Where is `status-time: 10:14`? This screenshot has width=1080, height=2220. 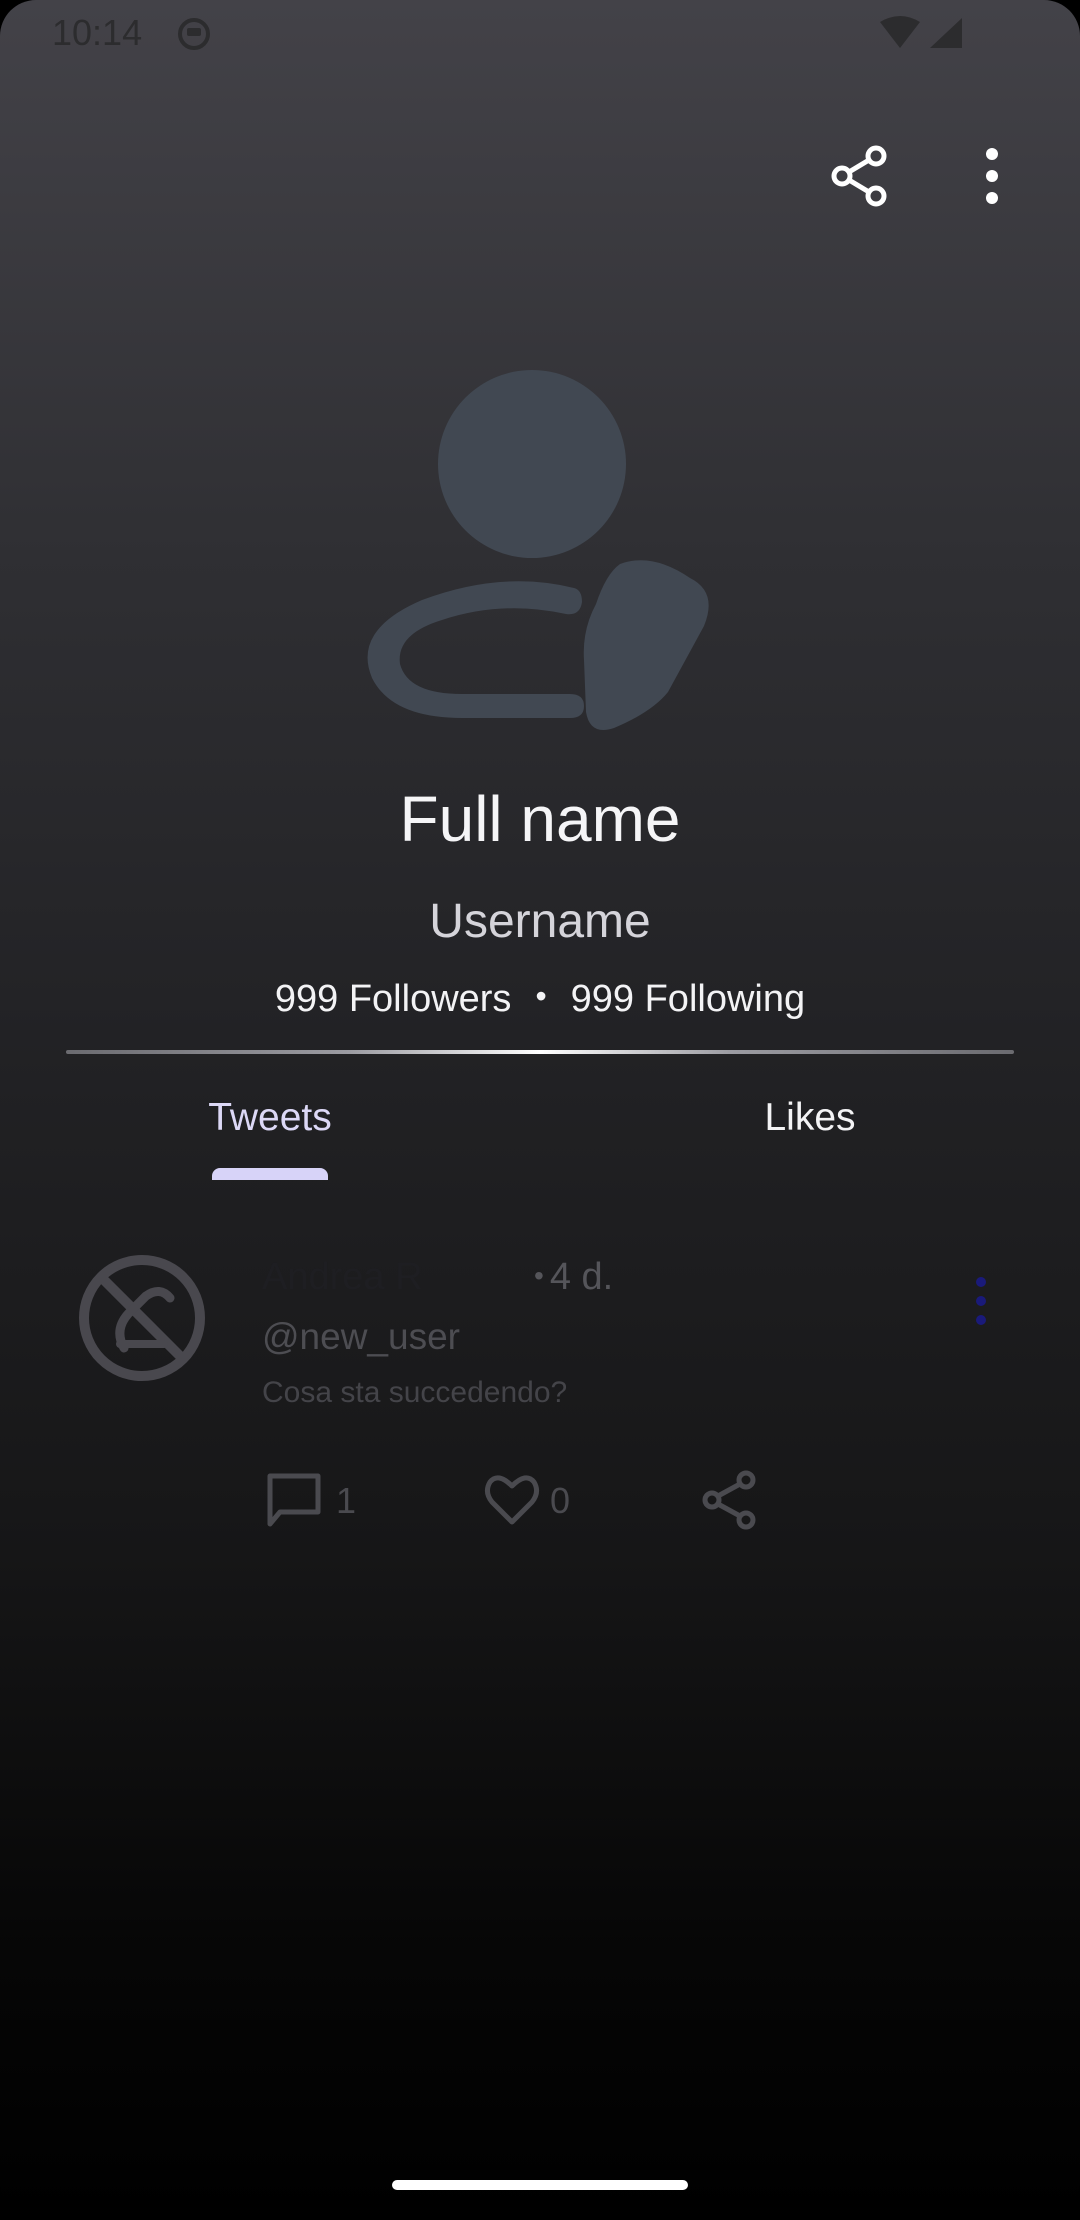
status-time: 10:14 is located at coordinates (97, 32).